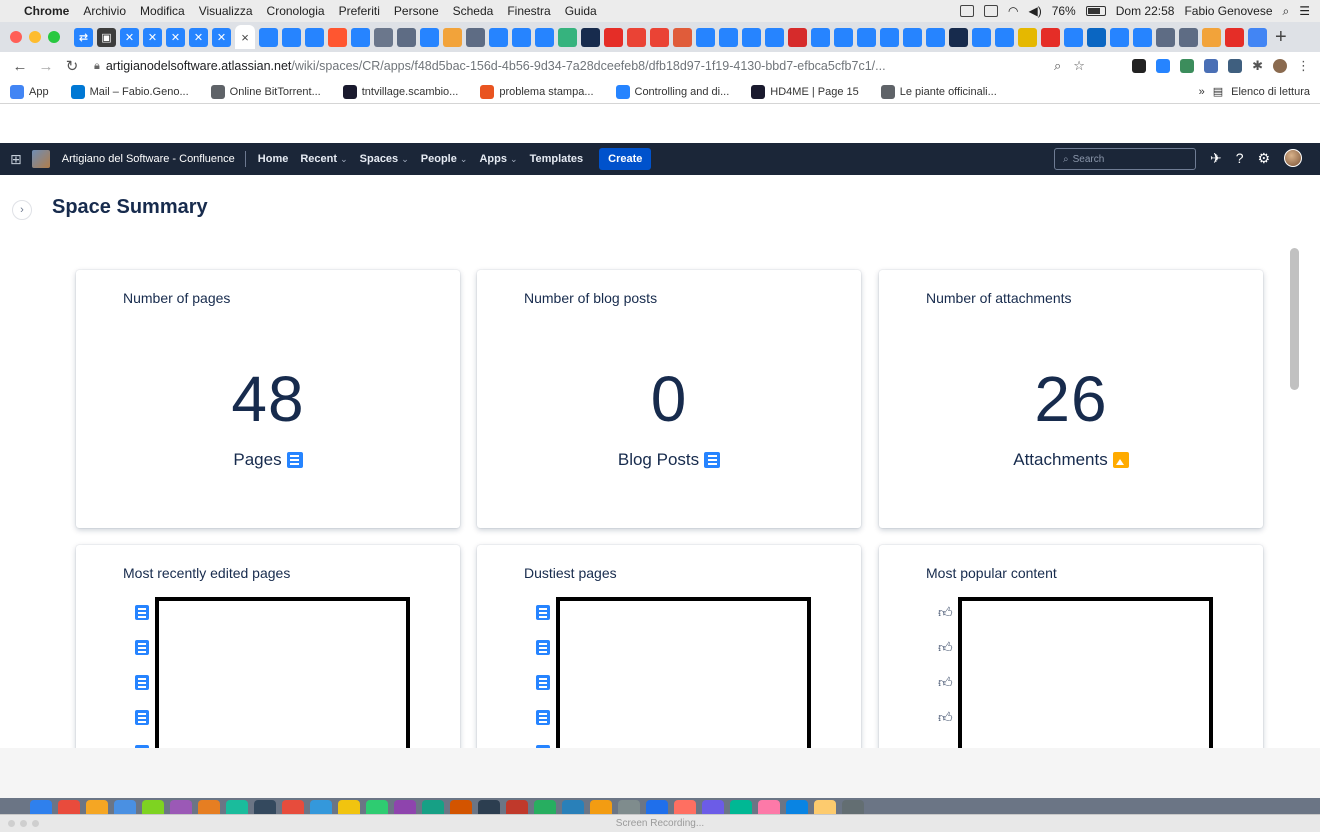 The width and height of the screenshot is (1320, 832). Describe the element at coordinates (1095, 11) in the screenshot. I see `battery-icon` at that location.